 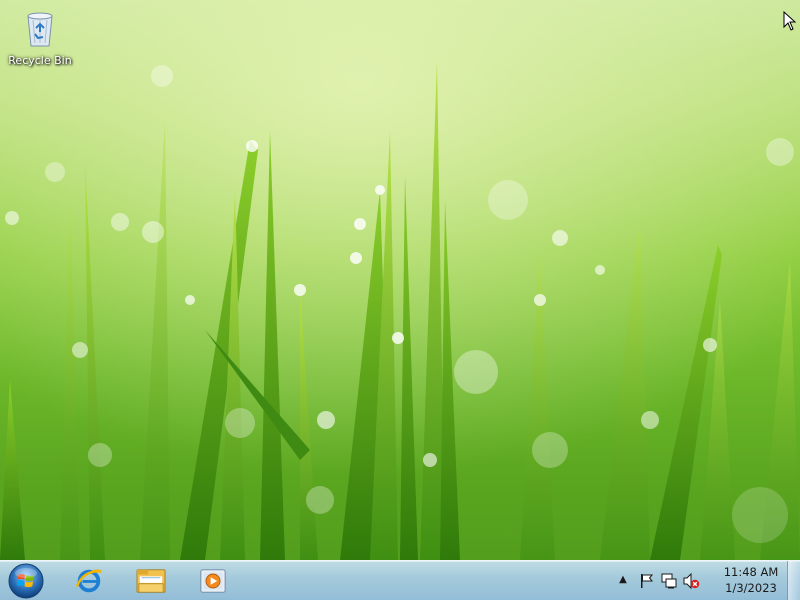 I want to click on recycle-bin-label: Recycle Bin, so click(x=40, y=60).